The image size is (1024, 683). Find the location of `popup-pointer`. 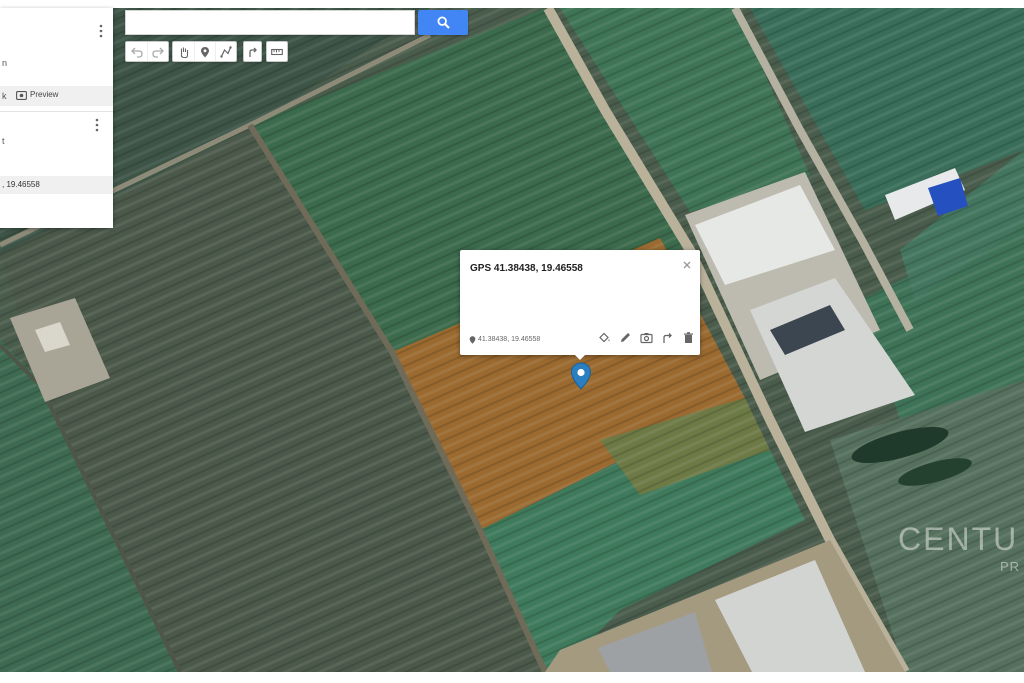

popup-pointer is located at coordinates (580, 357).